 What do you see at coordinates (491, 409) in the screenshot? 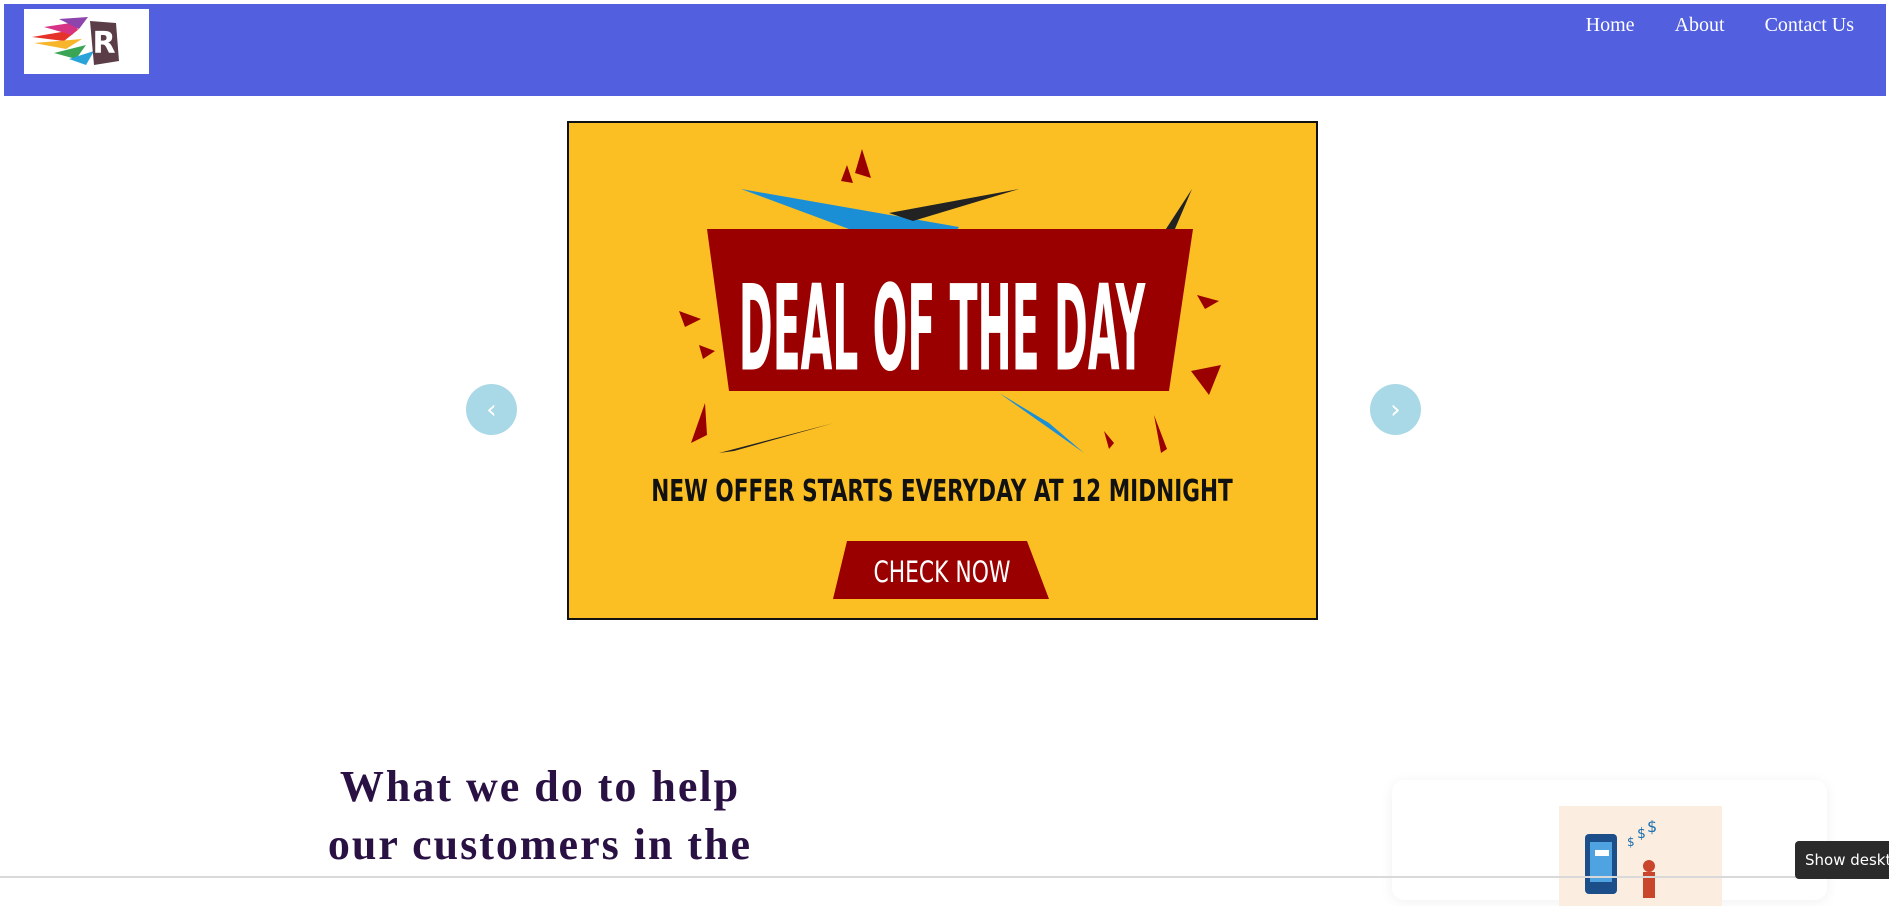
I see `carousel-prev-button: ‹` at bounding box center [491, 409].